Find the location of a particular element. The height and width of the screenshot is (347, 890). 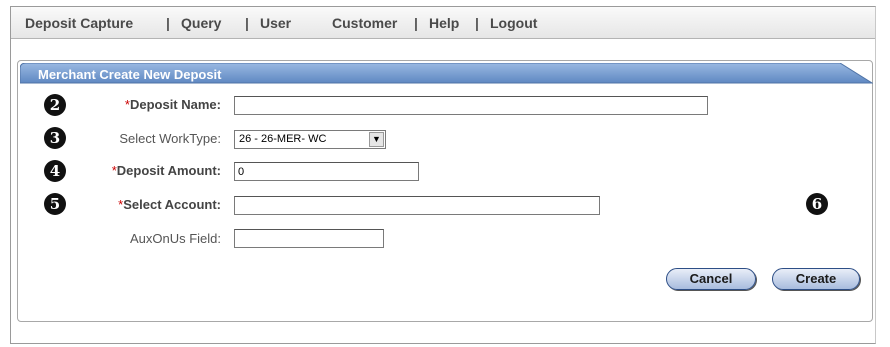

deposit-amount-input is located at coordinates (326, 171).